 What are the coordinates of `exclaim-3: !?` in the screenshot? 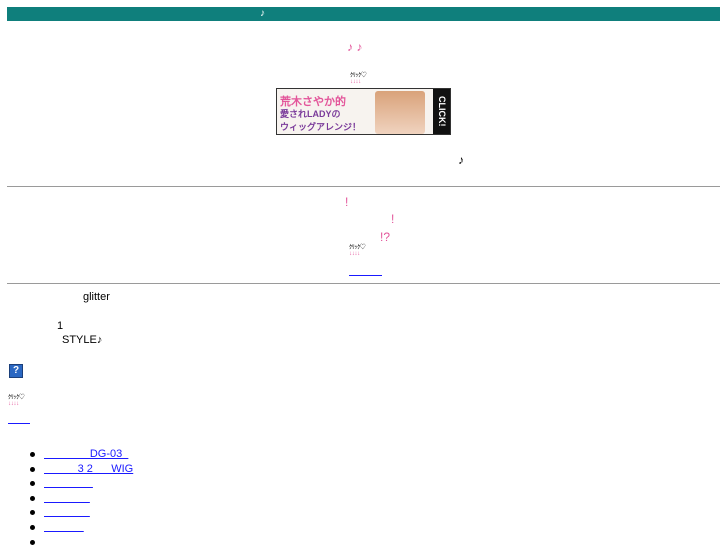 It's located at (385, 237).